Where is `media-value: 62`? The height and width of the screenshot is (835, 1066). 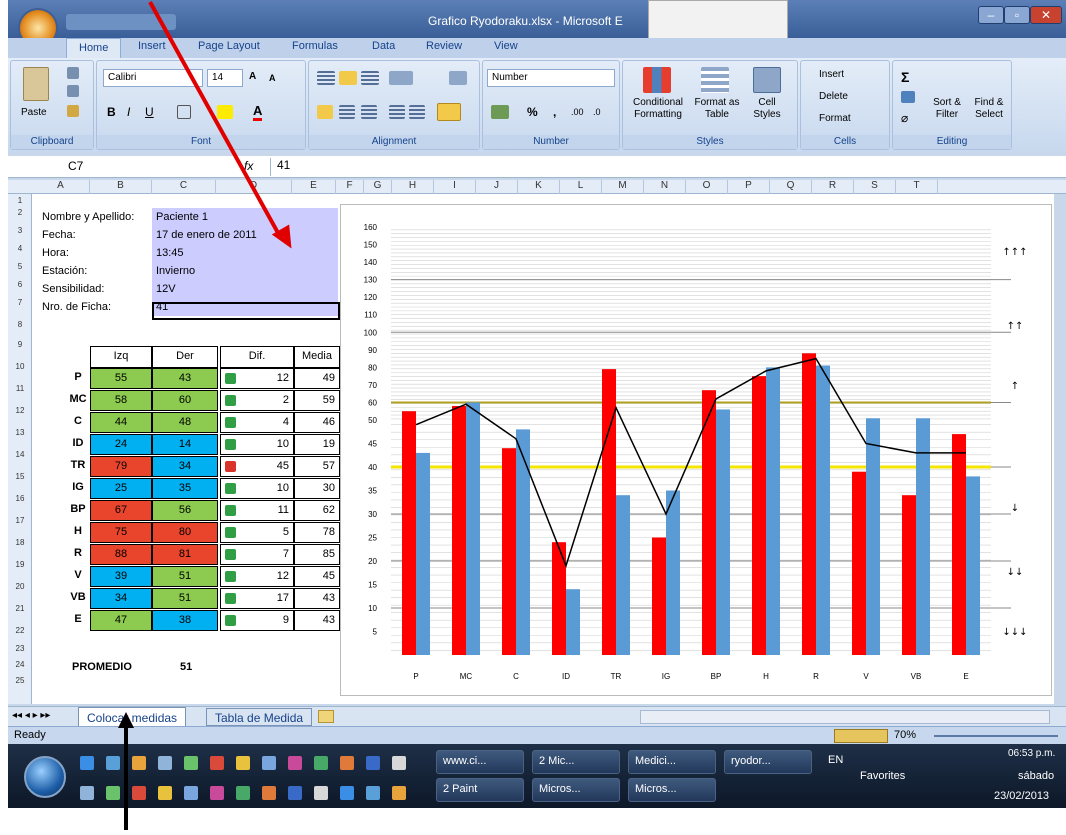
media-value: 62 is located at coordinates (317, 510).